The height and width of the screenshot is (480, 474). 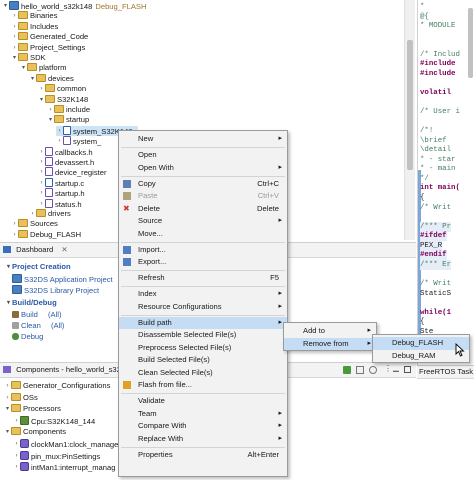 What do you see at coordinates (61, 183) in the screenshot?
I see `explorer-item: › startup.c` at bounding box center [61, 183].